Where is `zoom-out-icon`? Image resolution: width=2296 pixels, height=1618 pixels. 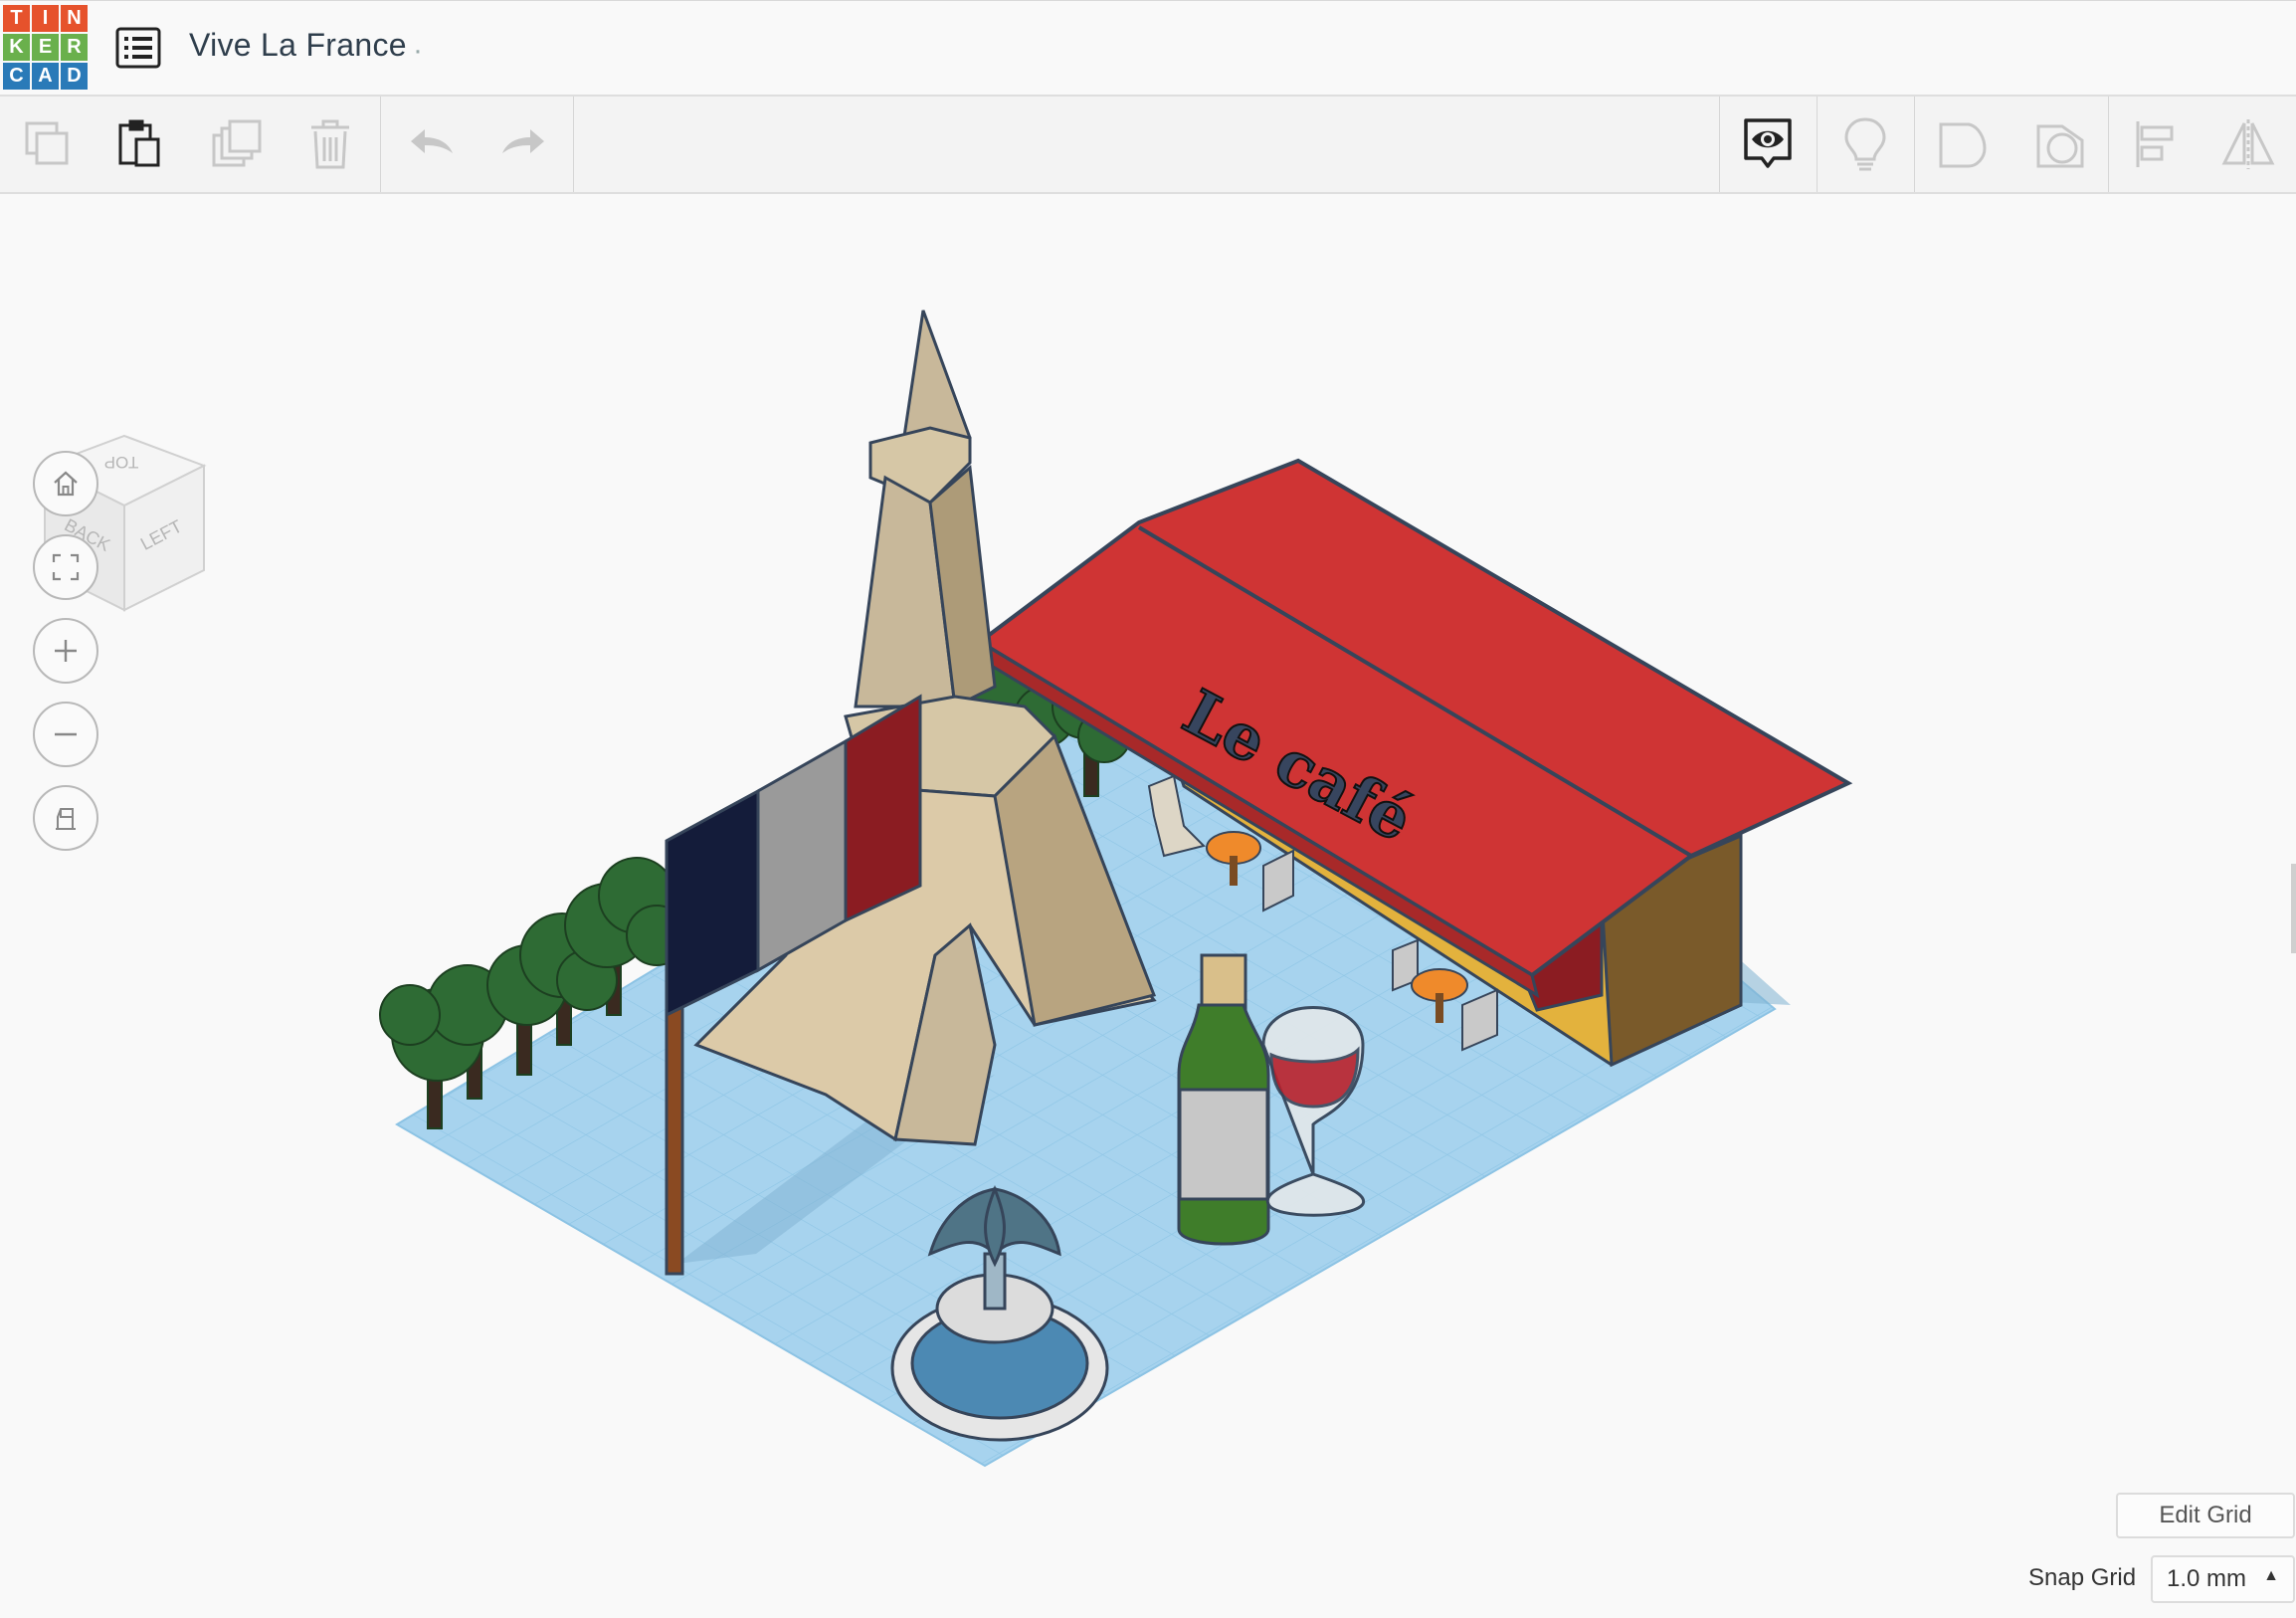
zoom-out-icon is located at coordinates (66, 734).